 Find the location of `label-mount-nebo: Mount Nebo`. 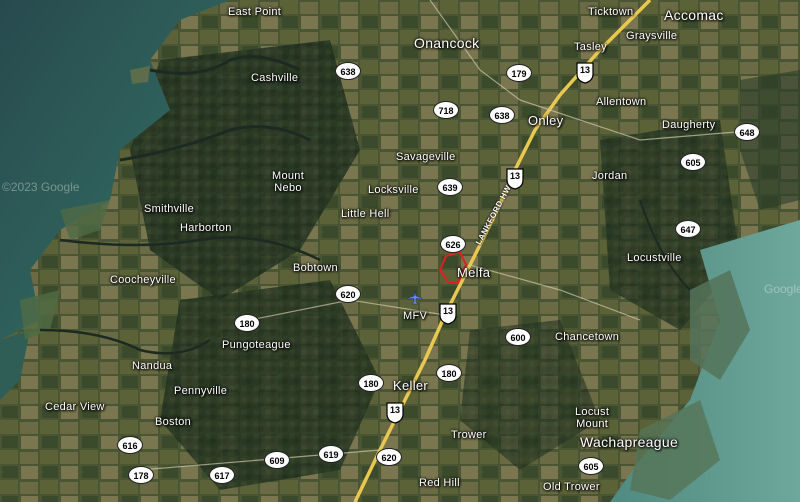

label-mount-nebo: Mount Nebo is located at coordinates (288, 182).